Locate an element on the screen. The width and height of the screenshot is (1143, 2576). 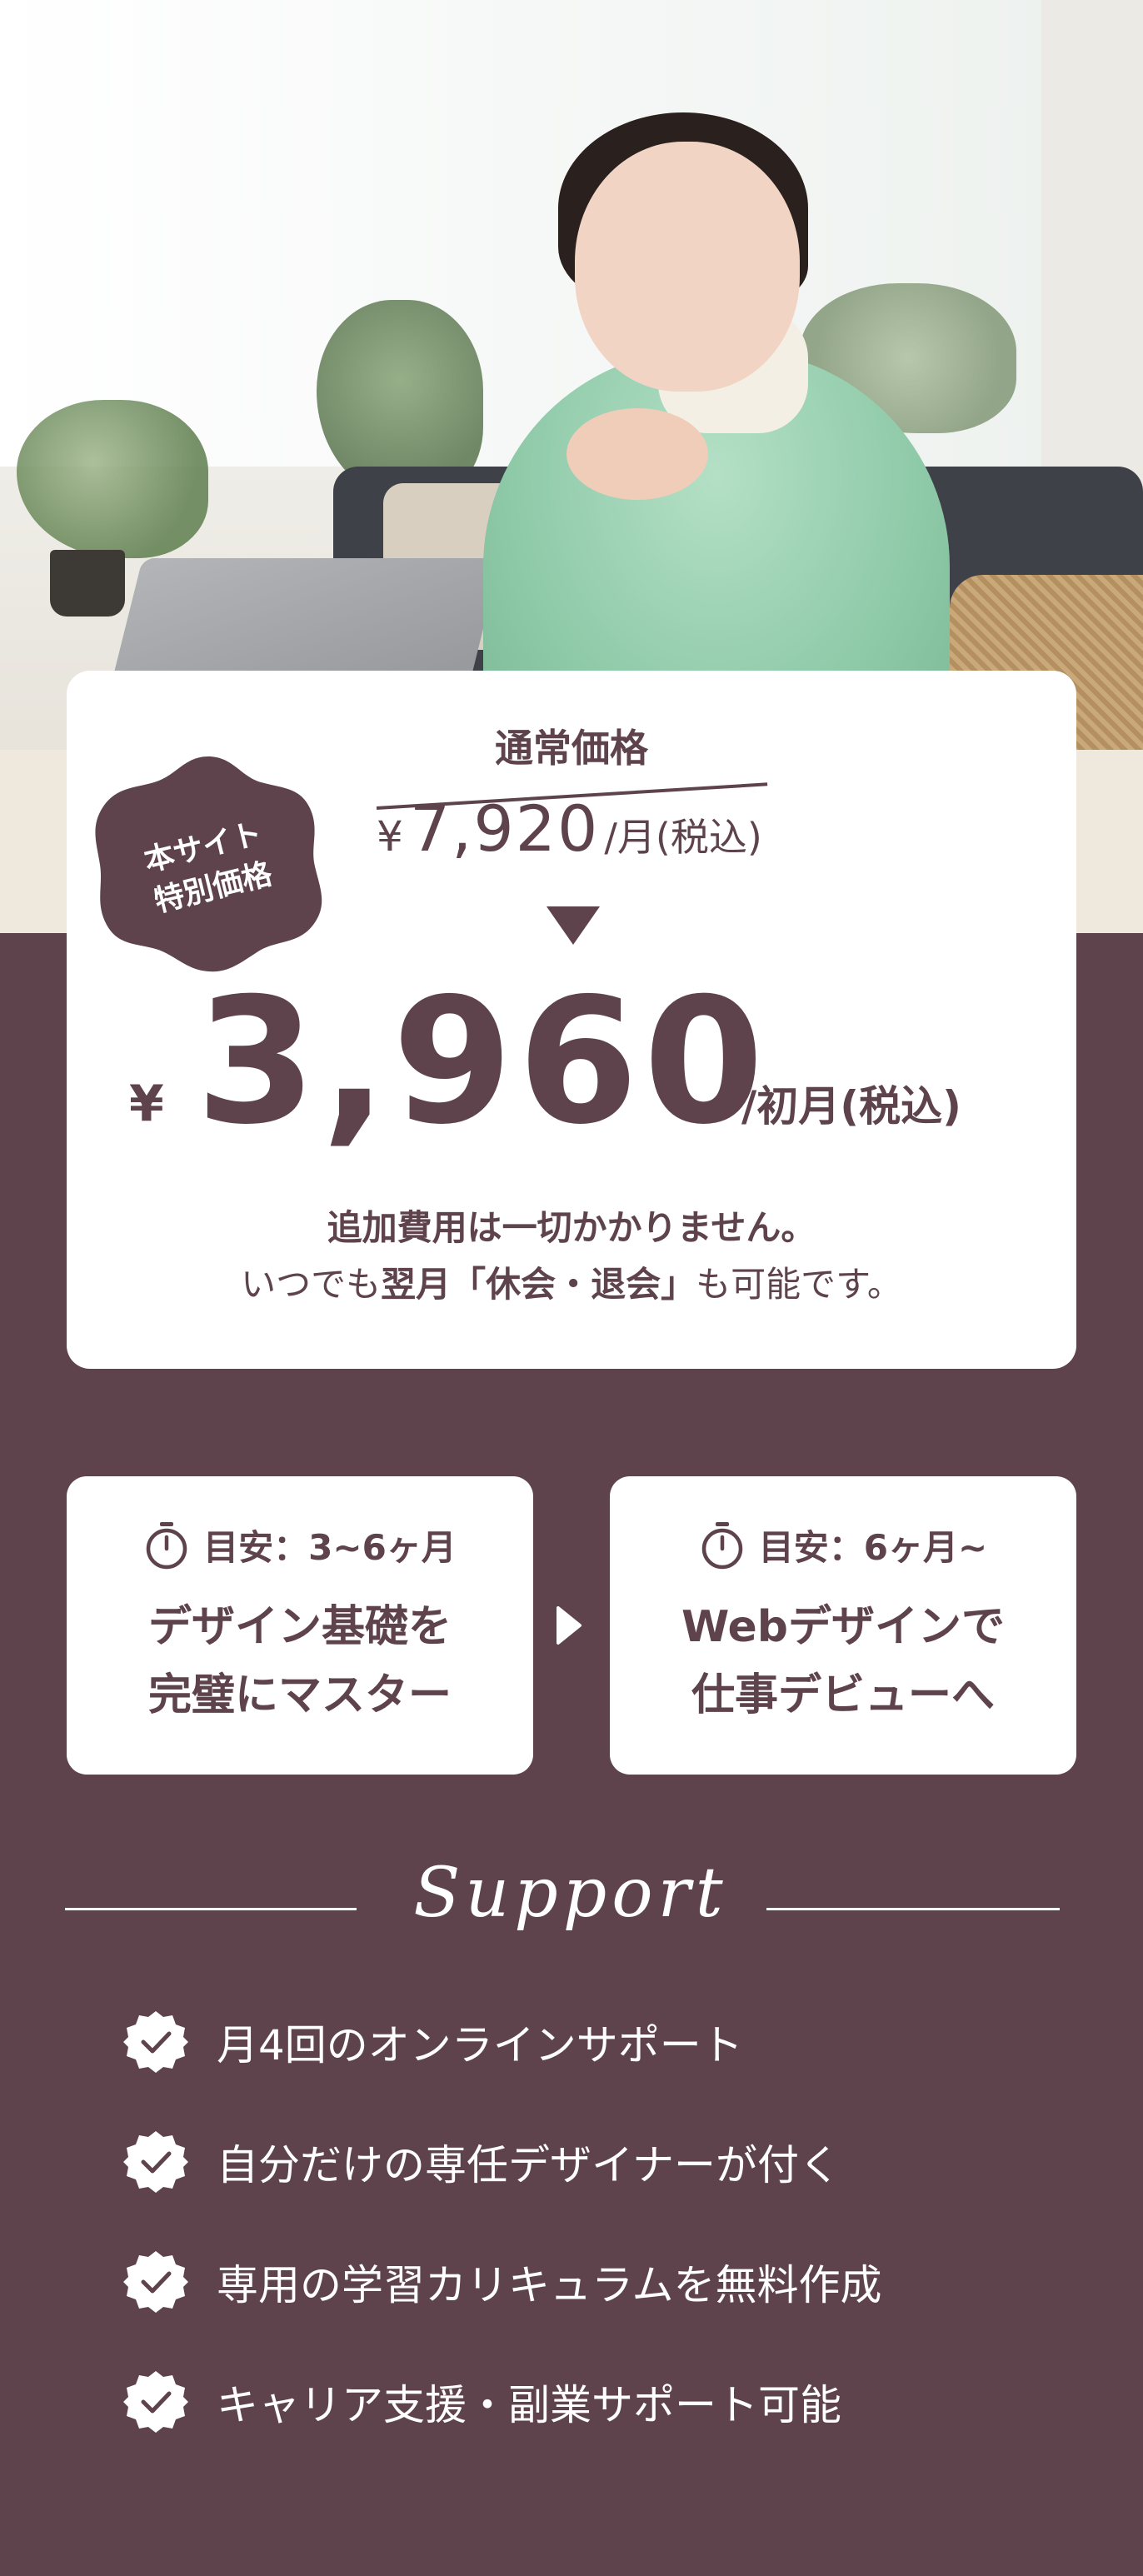
support-item: 専用の学習カリキュラムを無料作成 is located at coordinates (502, 2282).